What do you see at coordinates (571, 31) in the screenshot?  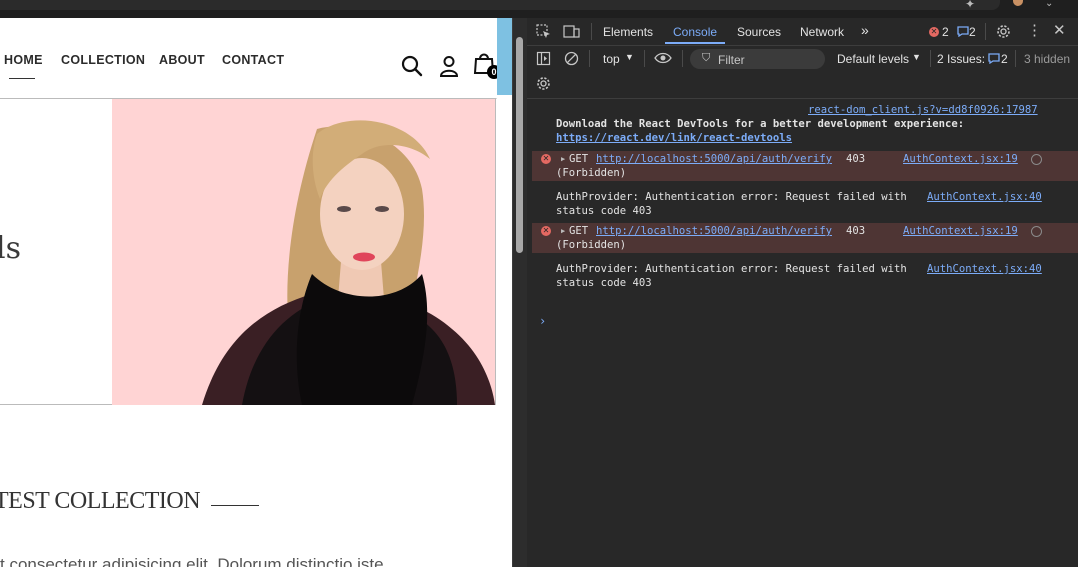 I see `device-toolbar-icon` at bounding box center [571, 31].